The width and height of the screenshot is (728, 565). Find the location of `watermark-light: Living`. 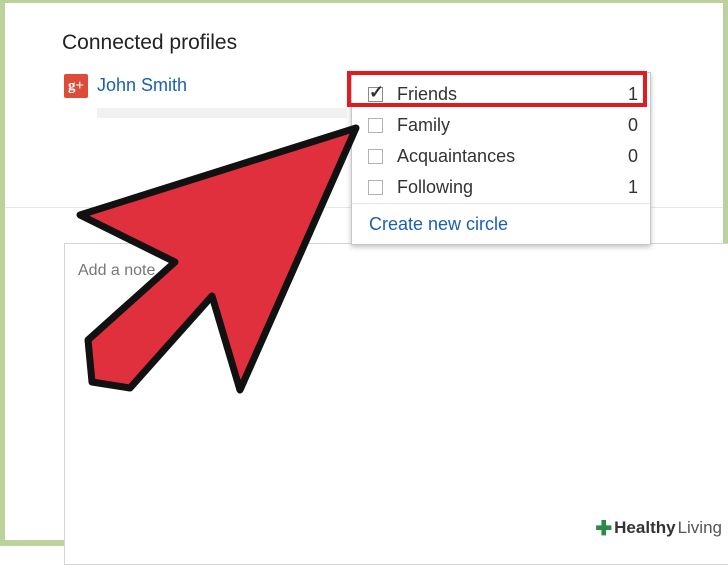

watermark-light: Living is located at coordinates (699, 527).